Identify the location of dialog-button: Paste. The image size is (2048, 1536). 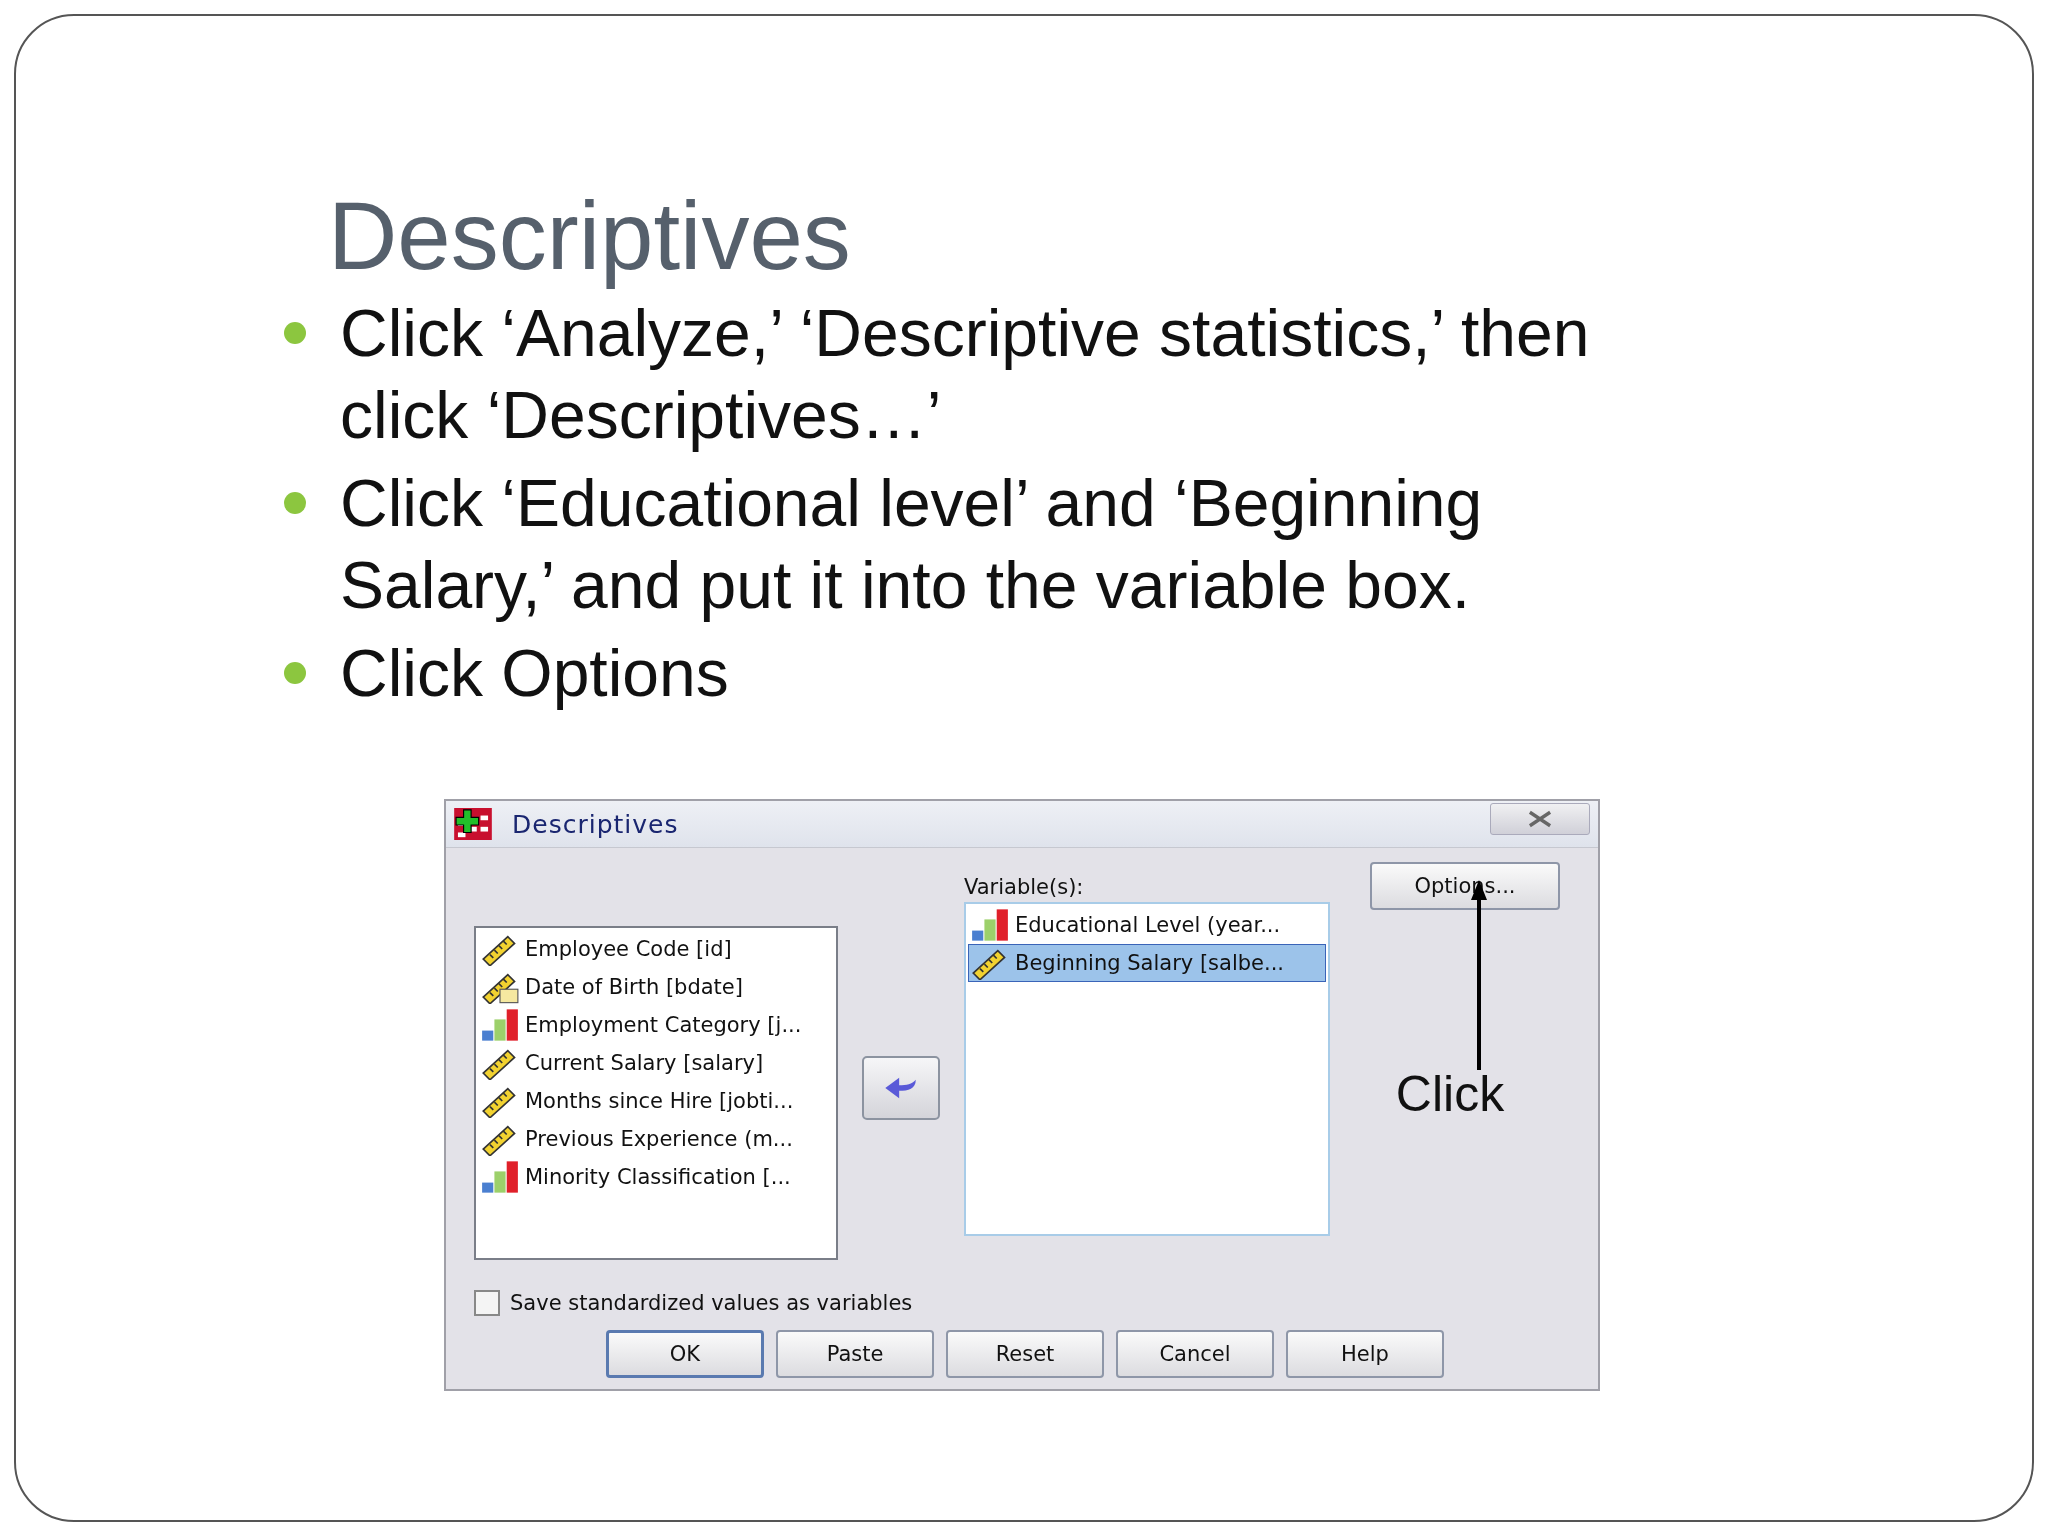
(855, 1354).